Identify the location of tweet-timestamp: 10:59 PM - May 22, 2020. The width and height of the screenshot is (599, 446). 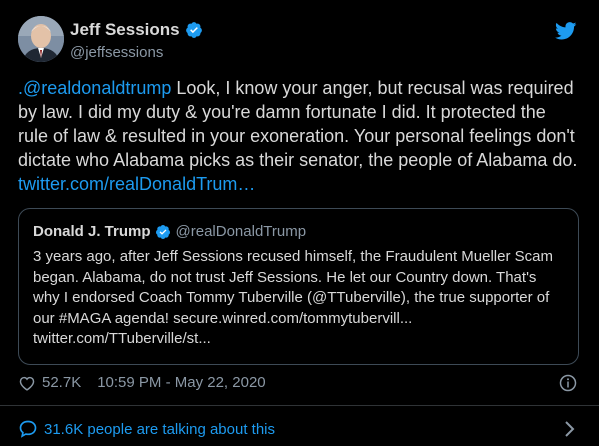
(181, 382).